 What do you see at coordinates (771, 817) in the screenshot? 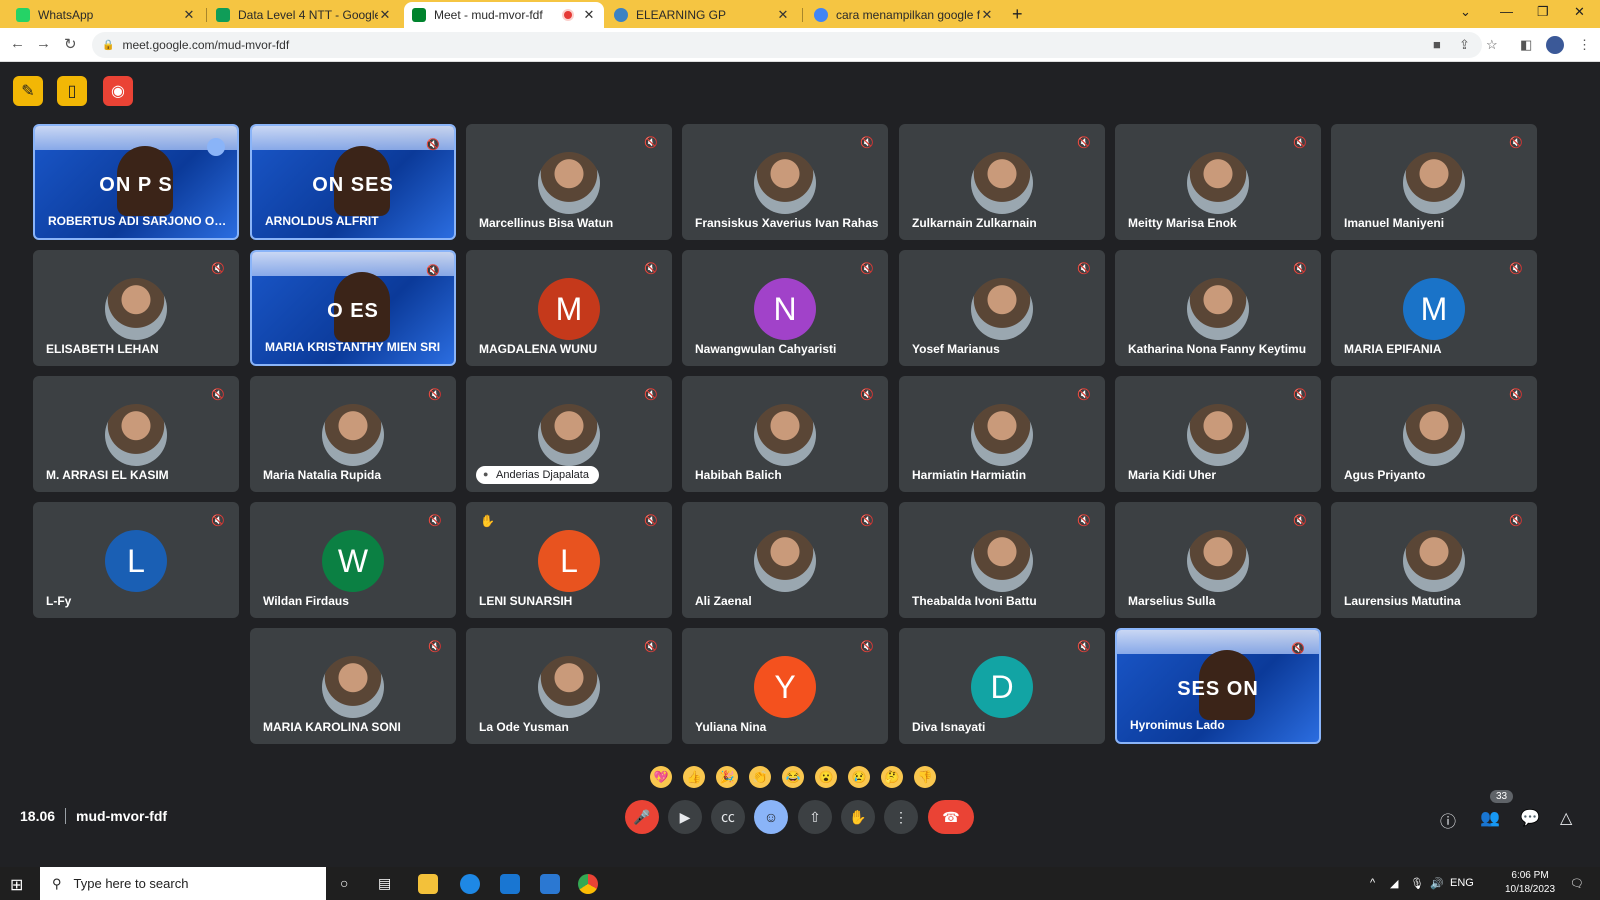
I see `reactions-button: ☺` at bounding box center [771, 817].